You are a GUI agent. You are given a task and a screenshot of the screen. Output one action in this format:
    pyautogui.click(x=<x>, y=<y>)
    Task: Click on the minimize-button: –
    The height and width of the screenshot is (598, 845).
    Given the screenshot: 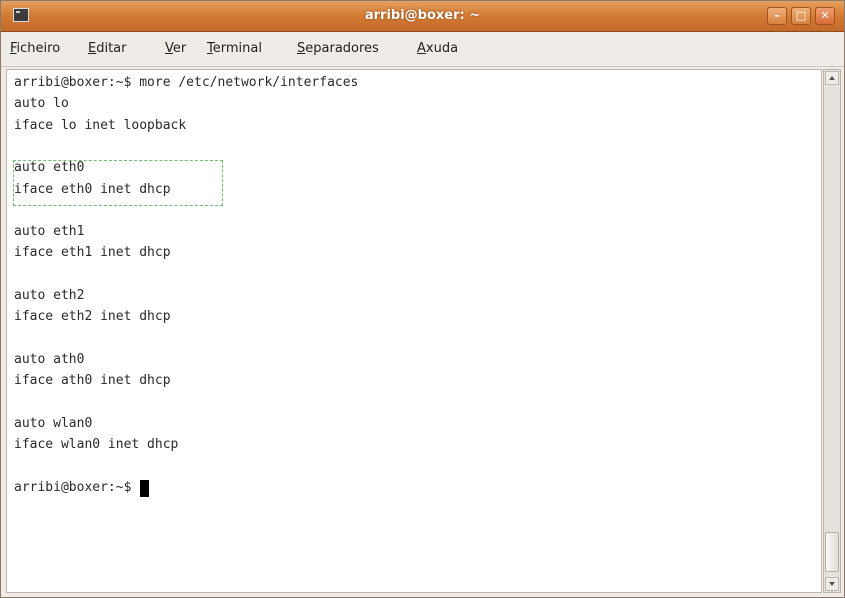 What is the action you would take?
    pyautogui.click(x=777, y=16)
    